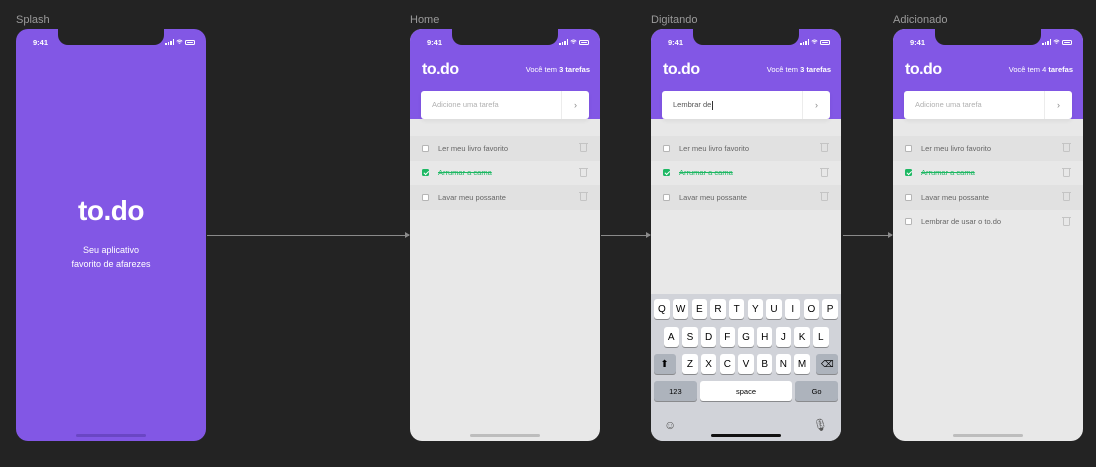 This screenshot has height=467, width=1096. What do you see at coordinates (816, 391) in the screenshot?
I see `go-key: Go` at bounding box center [816, 391].